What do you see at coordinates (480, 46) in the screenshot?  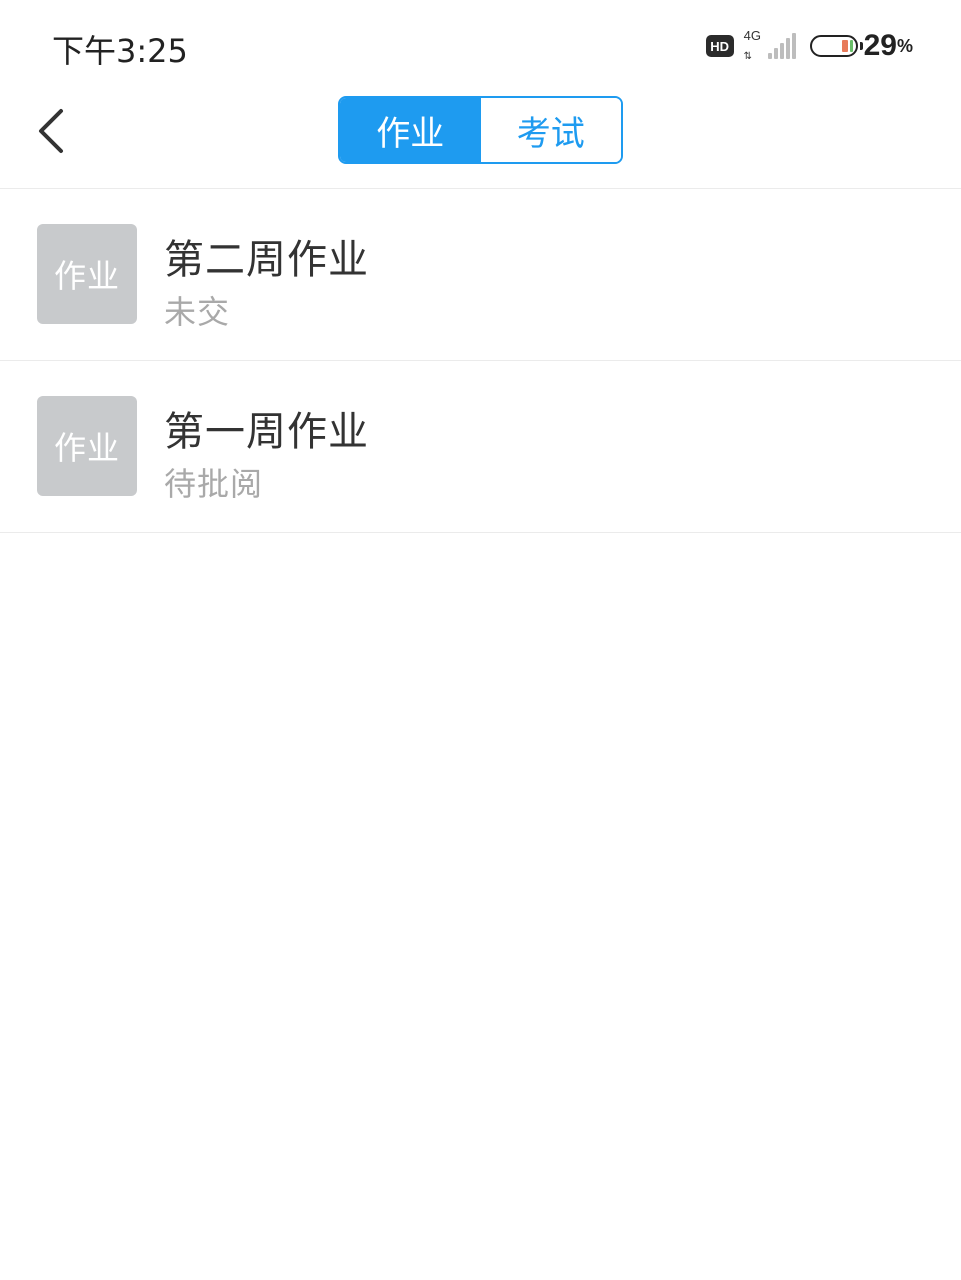 I see `status-bar: 下午3:25 HD 4G ⇅ 29%` at bounding box center [480, 46].